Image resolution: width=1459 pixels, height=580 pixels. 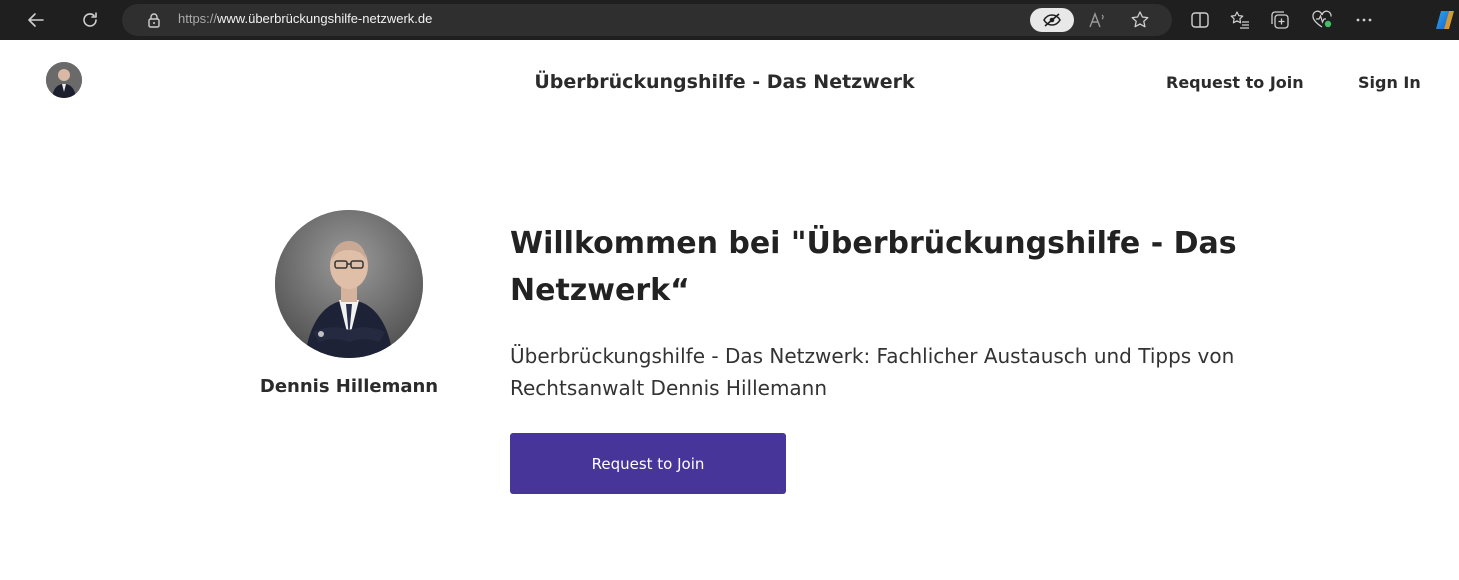 I want to click on collections-icon, so click(x=1280, y=20).